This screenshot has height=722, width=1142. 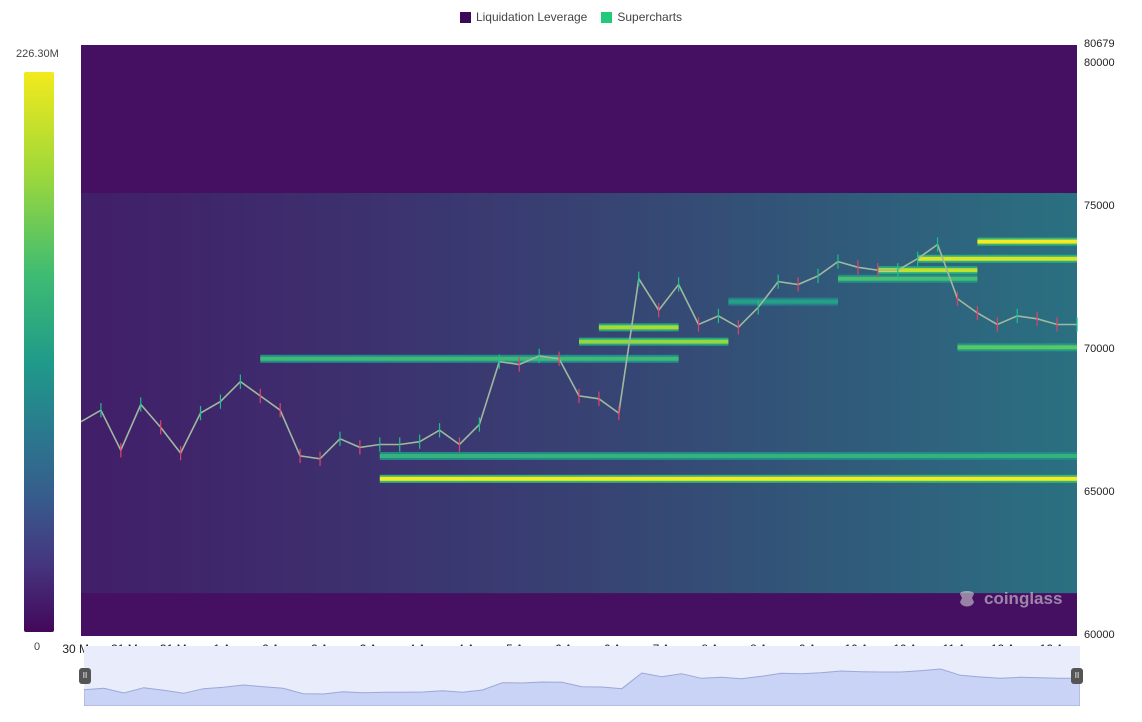 What do you see at coordinates (1099, 492) in the screenshot?
I see `y-tick-label: 65000` at bounding box center [1099, 492].